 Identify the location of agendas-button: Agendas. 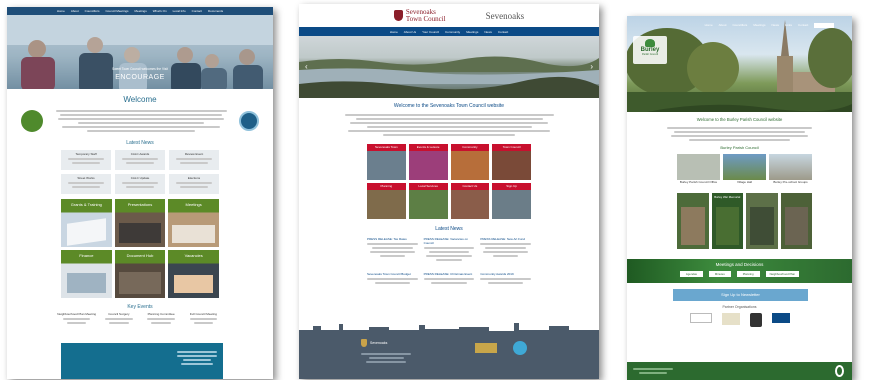
(691, 274).